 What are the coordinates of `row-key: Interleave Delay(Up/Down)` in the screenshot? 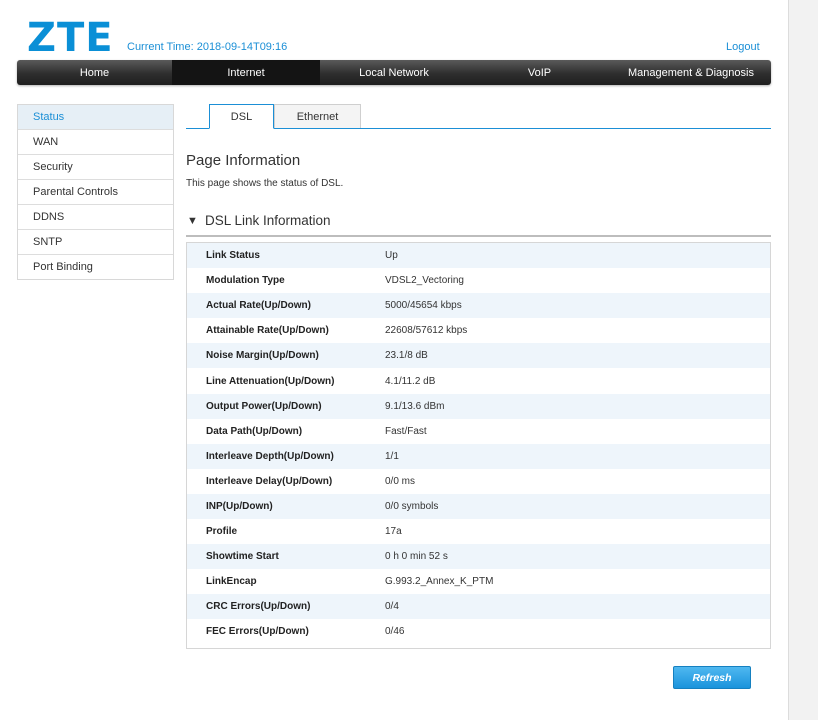 It's located at (269, 481).